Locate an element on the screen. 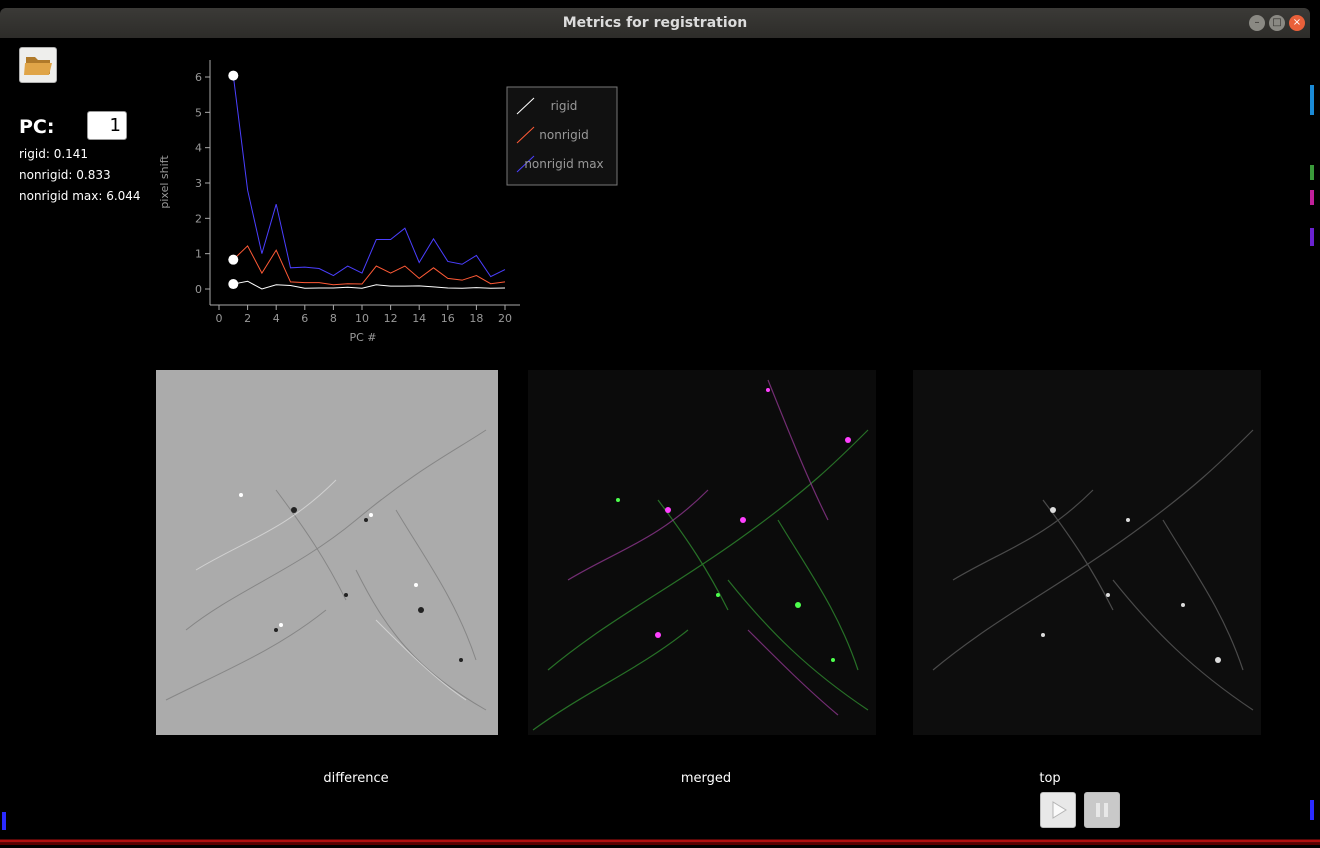 The image size is (1320, 848). close-icon: × is located at coordinates (1297, 22).